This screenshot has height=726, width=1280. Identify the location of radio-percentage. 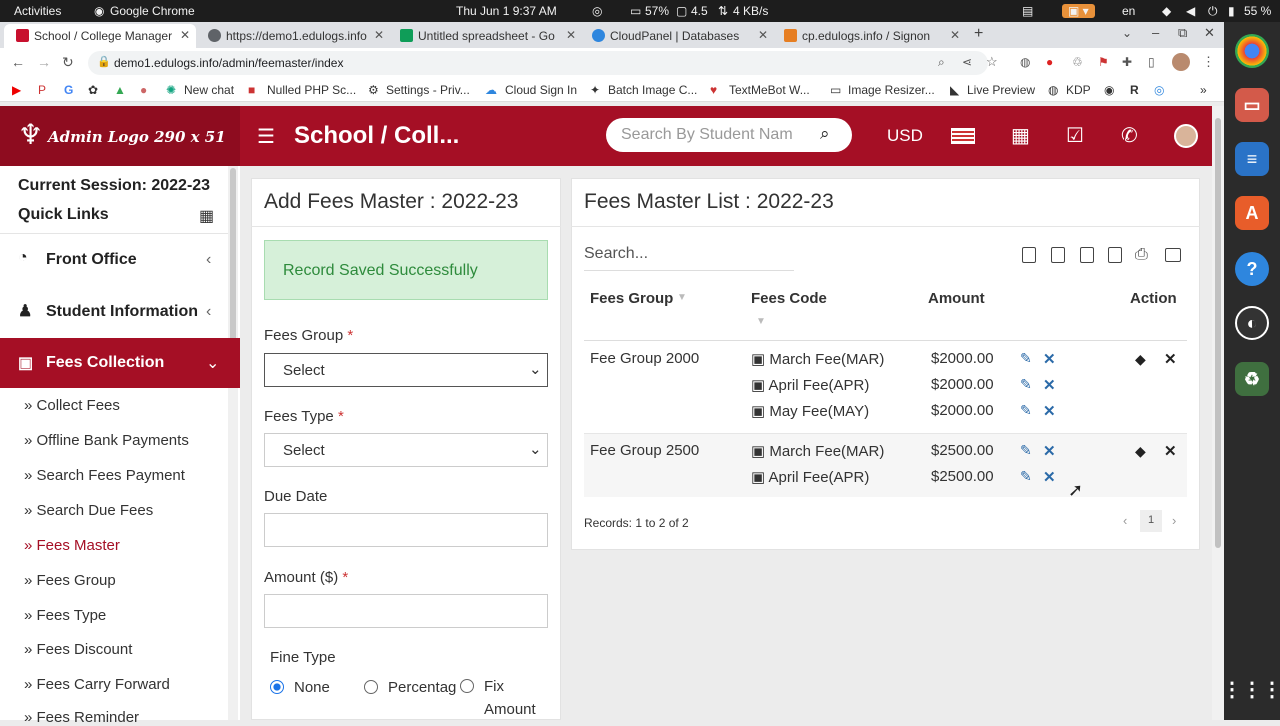
(371, 687).